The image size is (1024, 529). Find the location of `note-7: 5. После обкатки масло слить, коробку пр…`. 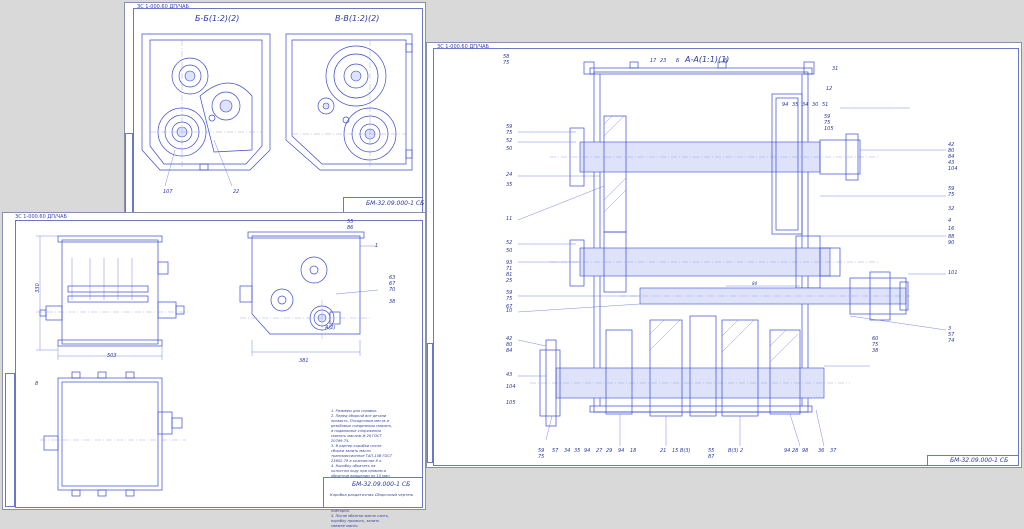

note-7: 5. После обкатки масло слить, коробку пр… is located at coordinates (360, 521).